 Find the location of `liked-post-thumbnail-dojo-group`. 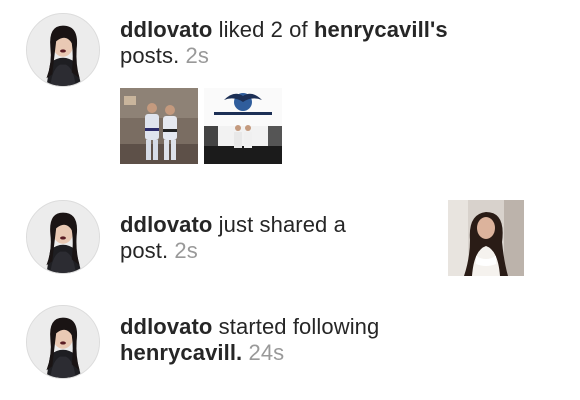

liked-post-thumbnail-dojo-group is located at coordinates (243, 126).